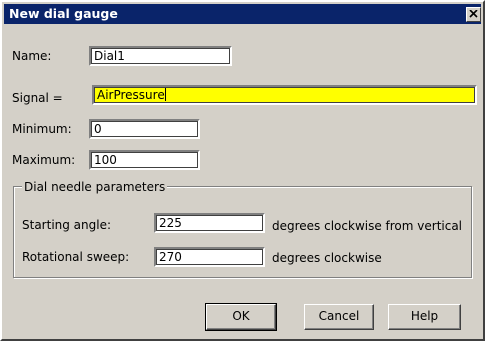 This screenshot has height=341, width=485. I want to click on rotational-sweep-unit: degrees clockwise, so click(327, 258).